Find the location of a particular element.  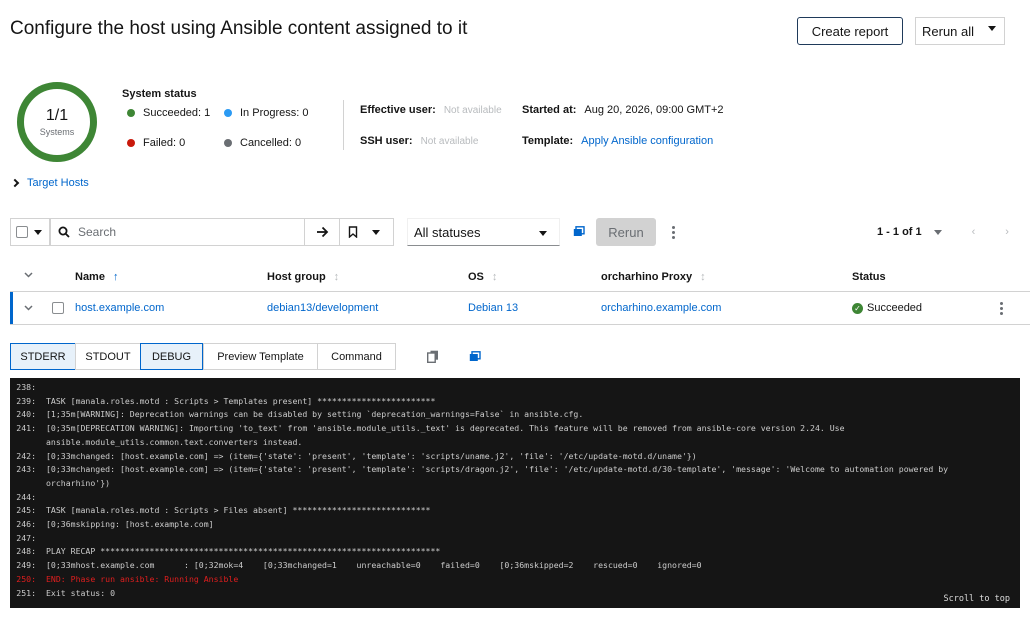

row-checkbox is located at coordinates (58, 308).